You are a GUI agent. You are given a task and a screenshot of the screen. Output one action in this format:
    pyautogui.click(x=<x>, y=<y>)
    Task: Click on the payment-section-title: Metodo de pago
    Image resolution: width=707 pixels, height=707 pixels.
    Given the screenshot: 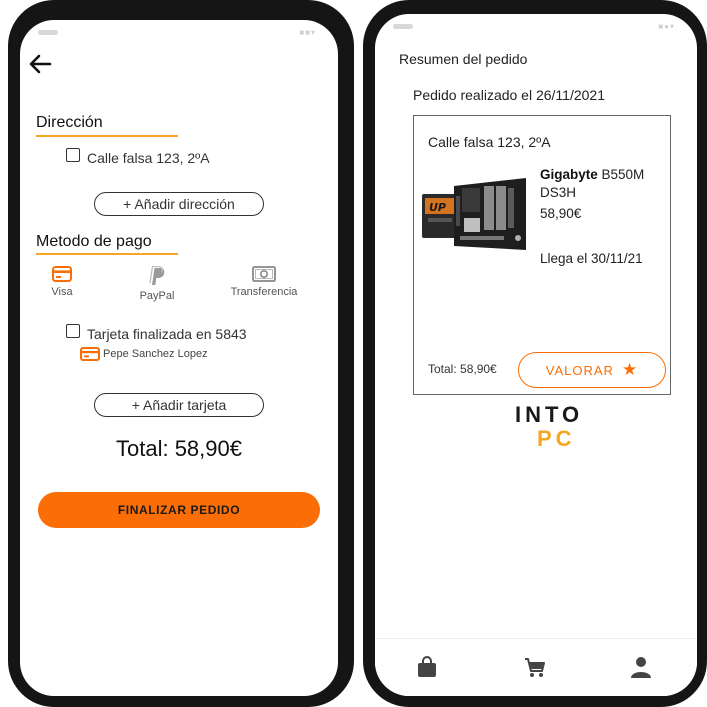 What is the action you would take?
    pyautogui.click(x=94, y=241)
    